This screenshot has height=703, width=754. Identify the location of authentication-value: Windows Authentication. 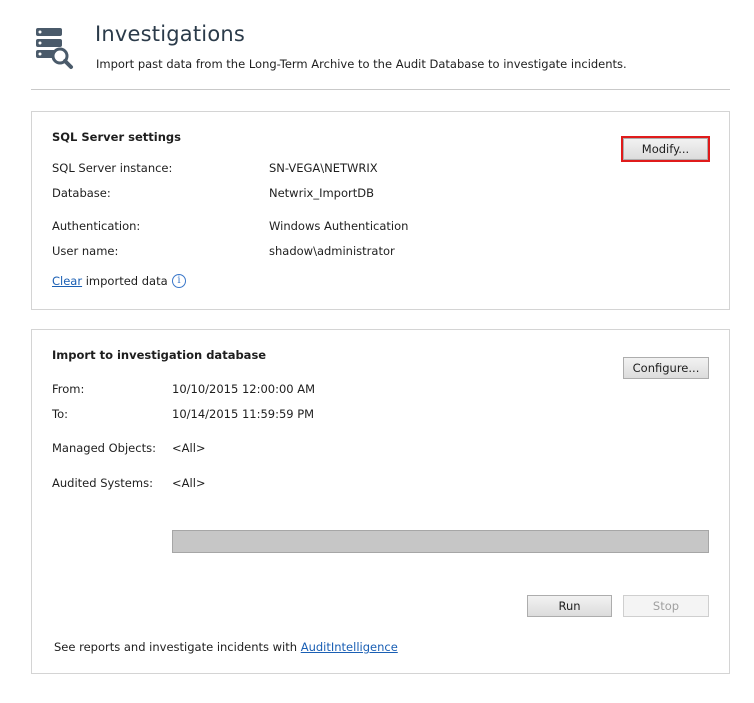
(339, 226).